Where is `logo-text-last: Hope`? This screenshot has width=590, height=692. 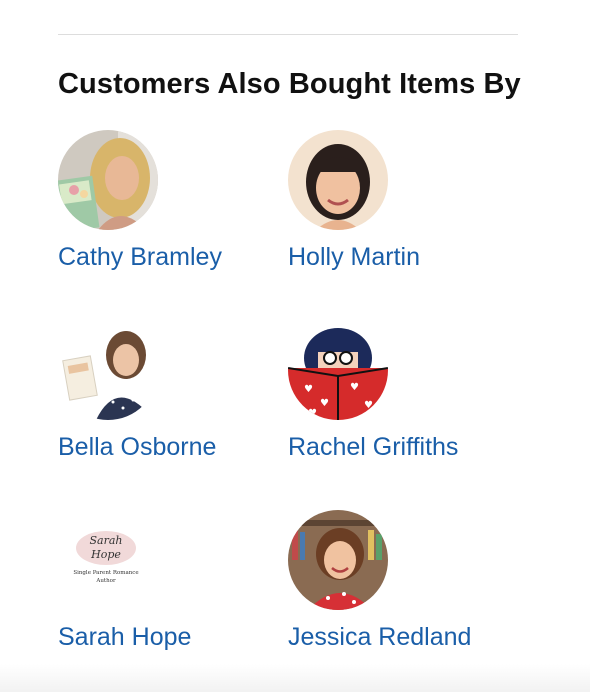
logo-text-last: Hope is located at coordinates (105, 554).